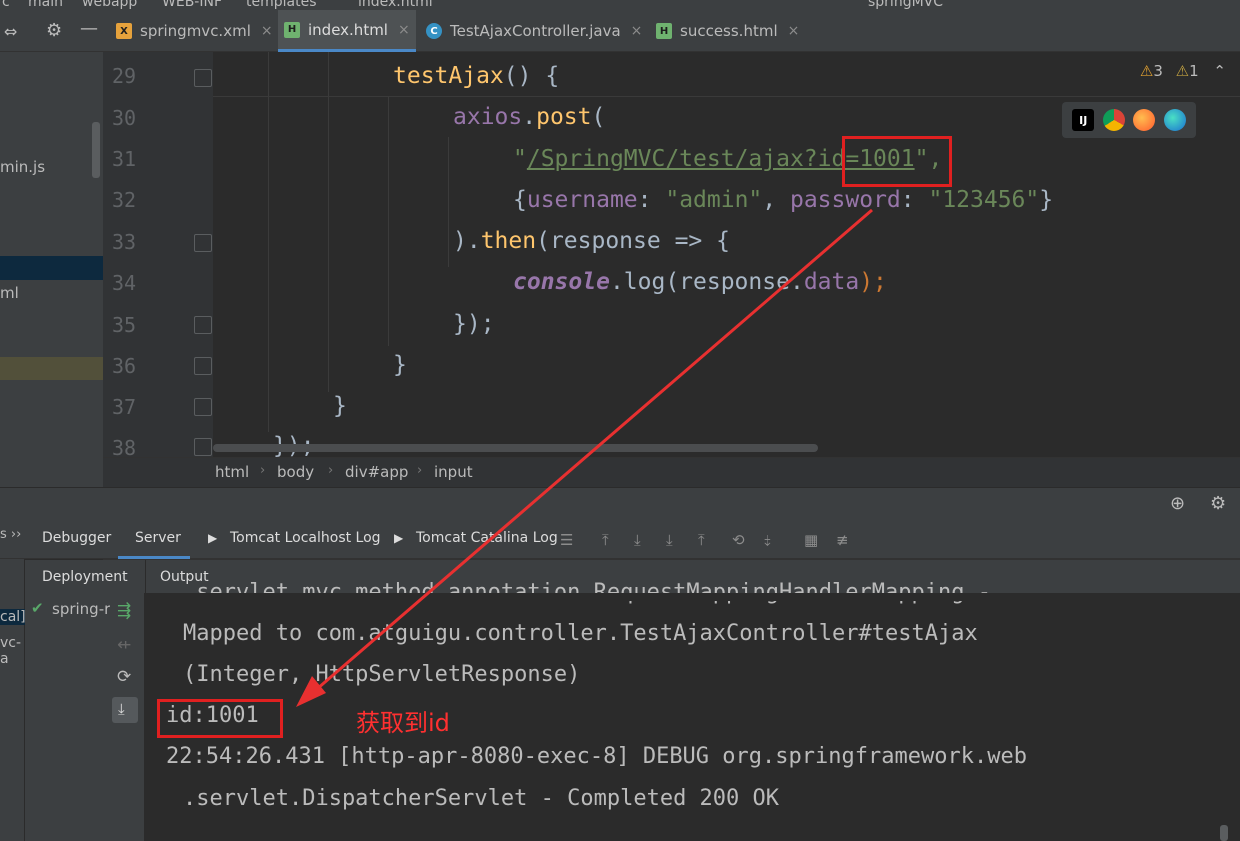 This screenshot has height=841, width=1240. What do you see at coordinates (399, 538) in the screenshot?
I see `console-icon: ▶` at bounding box center [399, 538].